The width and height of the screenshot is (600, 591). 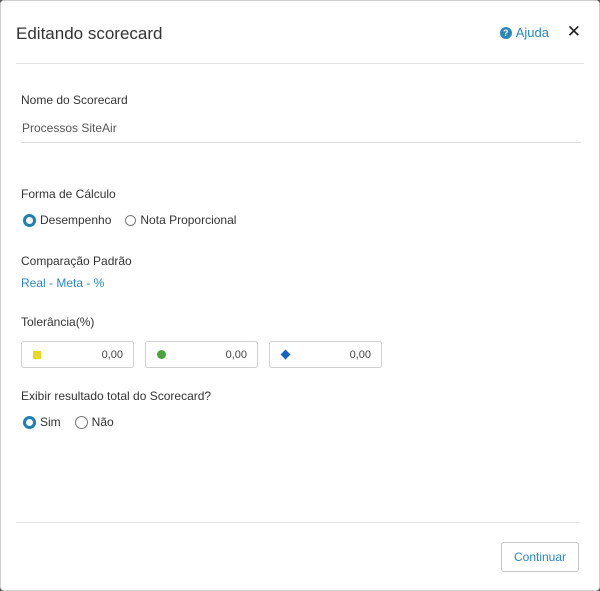 I want to click on show-total-label: Exibir resultado total do Scorecard?, so click(x=116, y=396).